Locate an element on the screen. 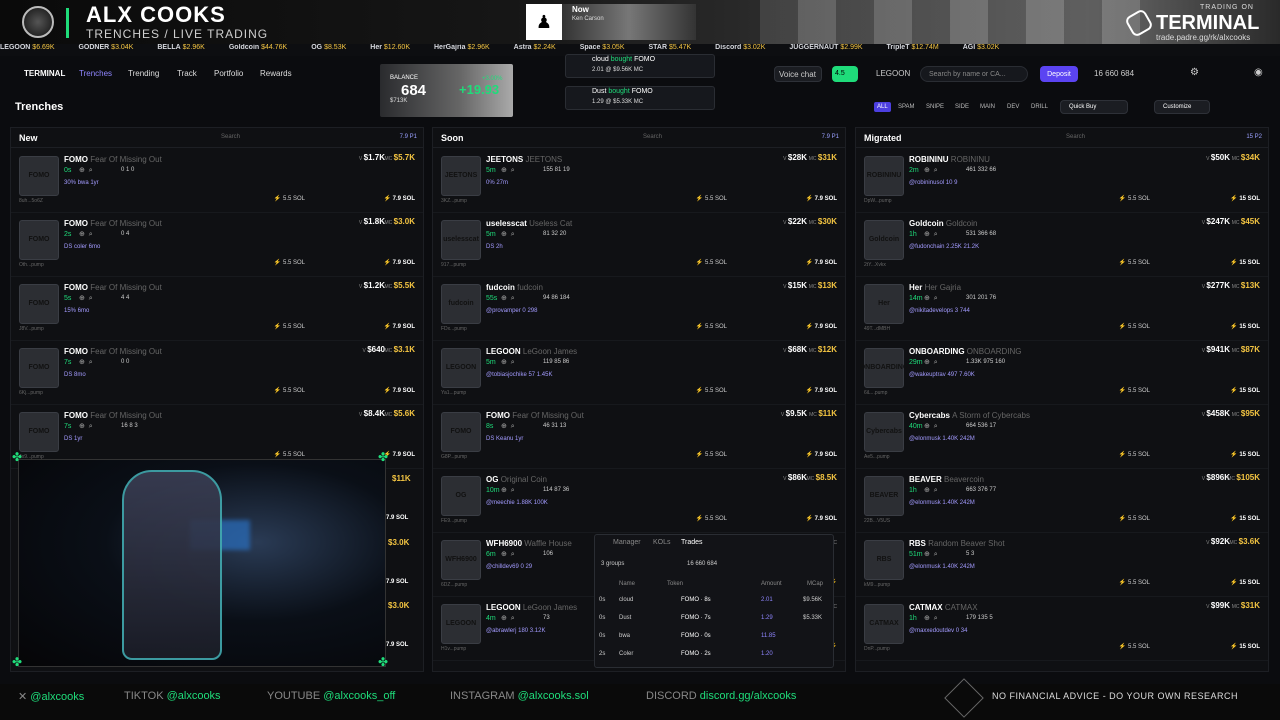 The width and height of the screenshot is (1280, 720). ticker-item: STAR $5.47K is located at coordinates (675, 47).